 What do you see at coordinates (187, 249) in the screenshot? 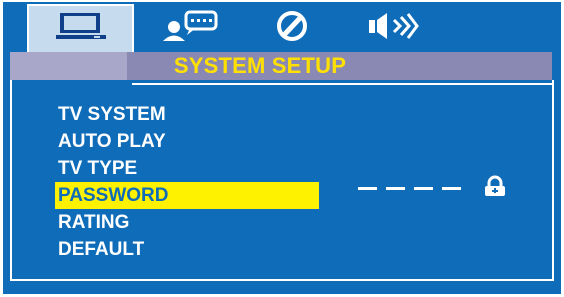
I see `menu-item-default: DEFAULT` at bounding box center [187, 249].